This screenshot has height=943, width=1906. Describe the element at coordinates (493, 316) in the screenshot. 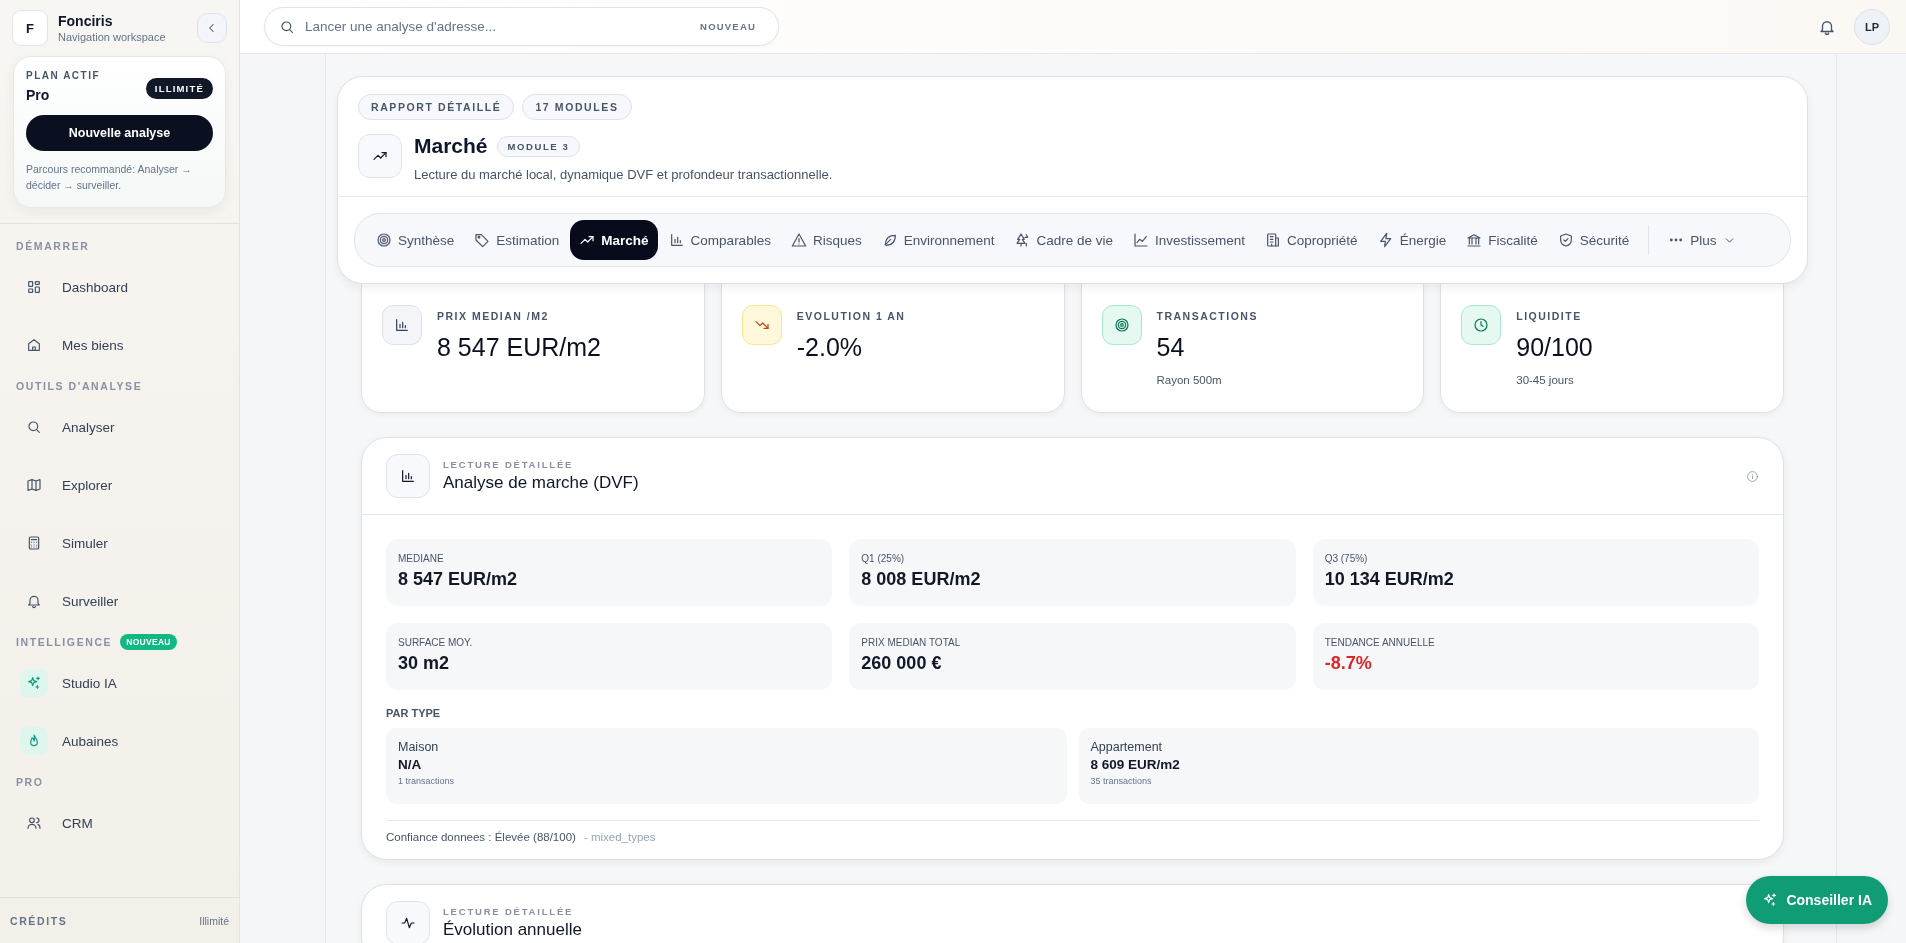

I see `kpi-label: PRIX MEDIAN /M2` at that location.